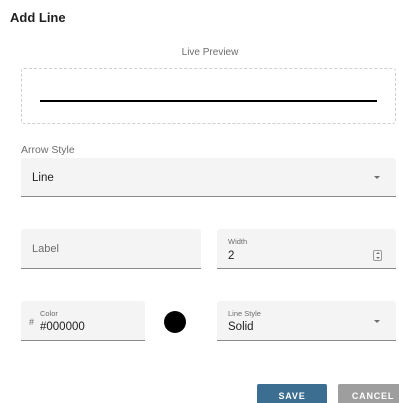 The width and height of the screenshot is (399, 403). What do you see at coordinates (38, 17) in the screenshot?
I see `dialog-title: Add Line` at bounding box center [38, 17].